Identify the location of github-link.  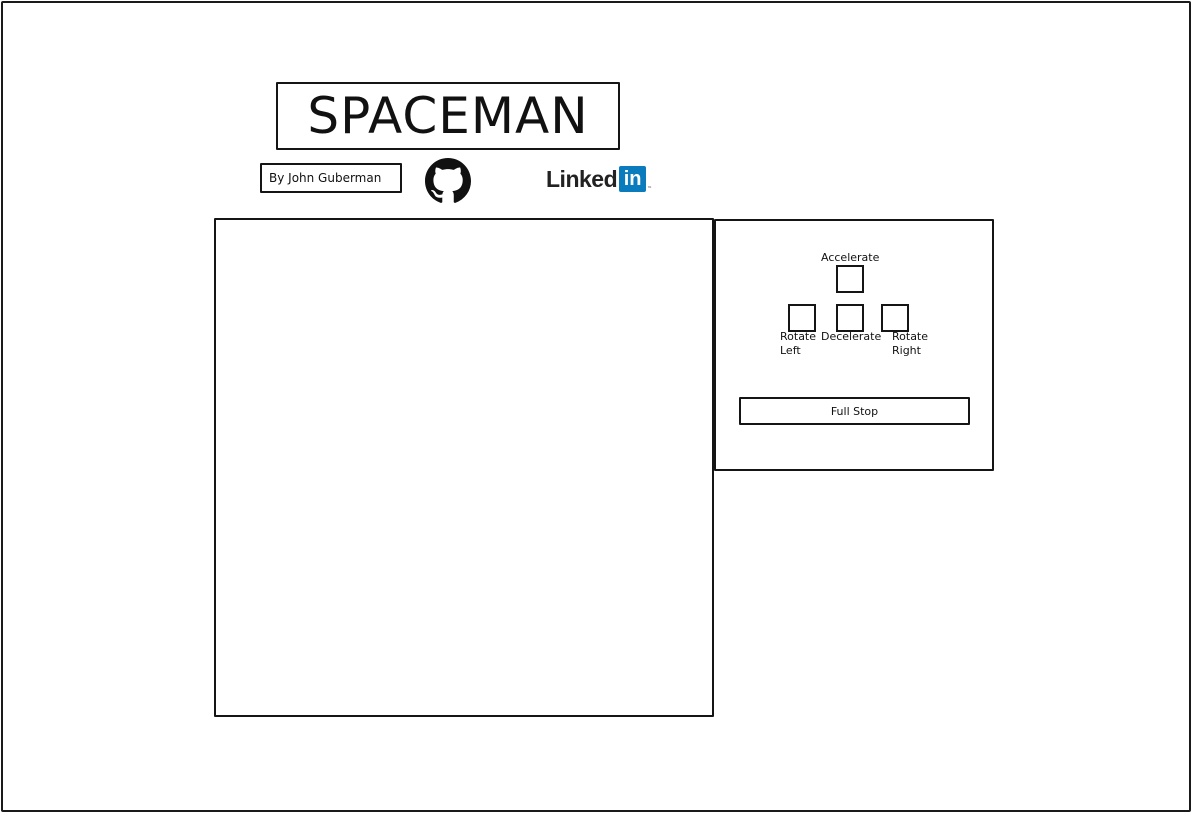
(448, 181).